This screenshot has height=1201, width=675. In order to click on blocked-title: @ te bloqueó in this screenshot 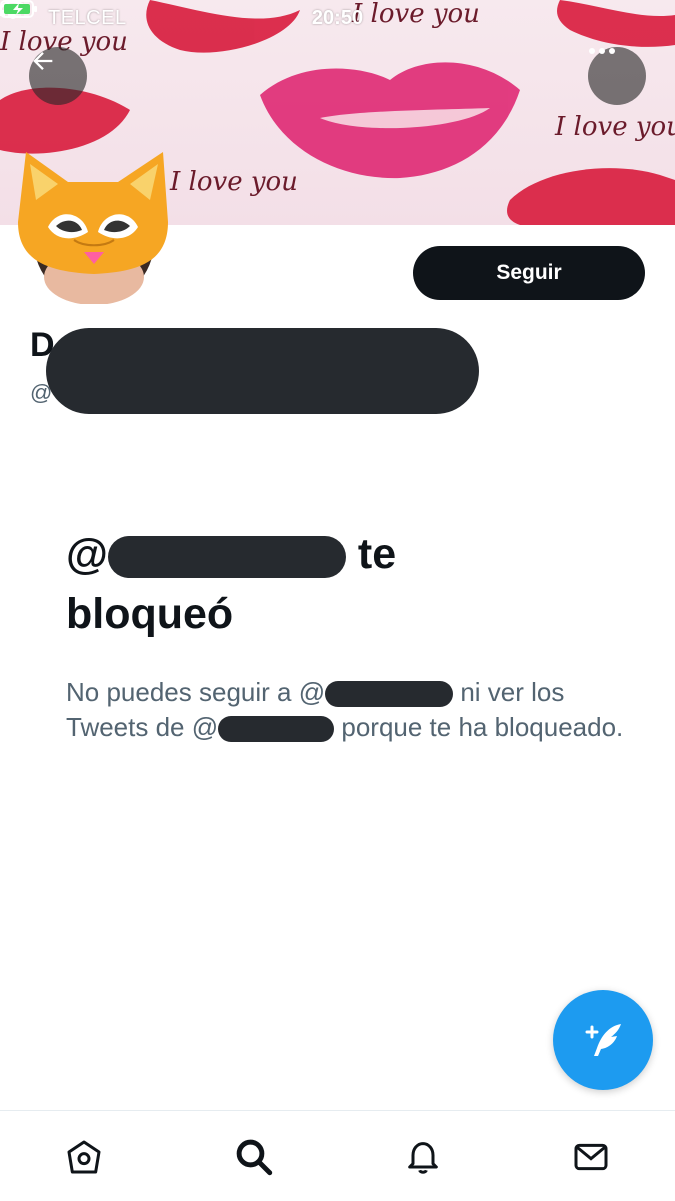, I will do `click(346, 584)`.